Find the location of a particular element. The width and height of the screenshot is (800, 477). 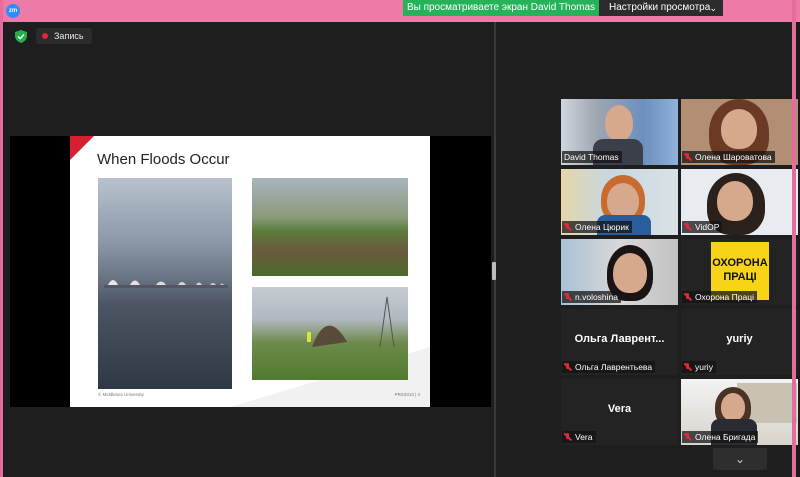

participant-tile: Олена Бригада is located at coordinates (739, 412).